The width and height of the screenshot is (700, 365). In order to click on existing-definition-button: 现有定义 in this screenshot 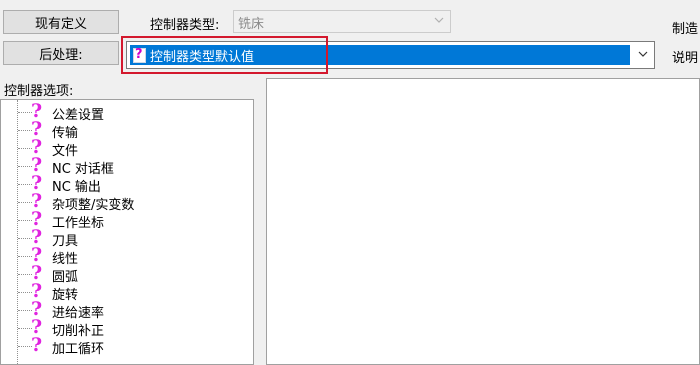, I will do `click(61, 22)`.